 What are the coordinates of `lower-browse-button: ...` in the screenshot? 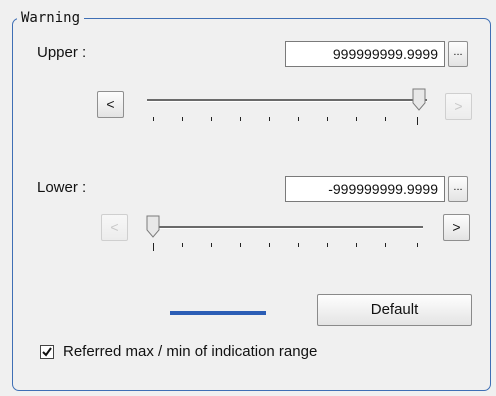 It's located at (458, 189).